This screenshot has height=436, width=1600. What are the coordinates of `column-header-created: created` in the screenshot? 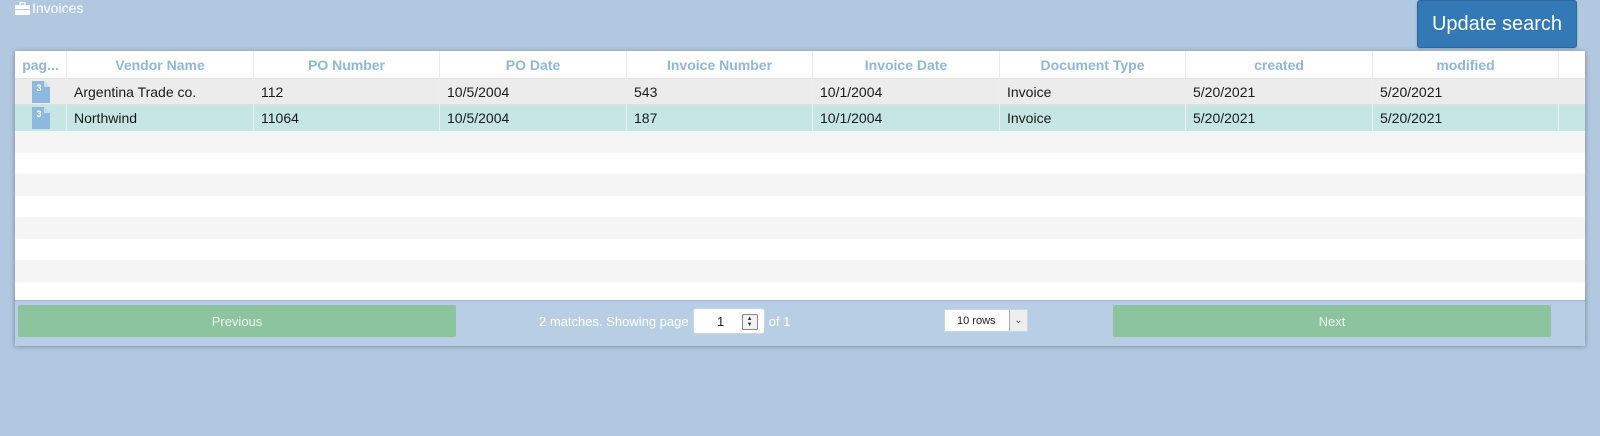 It's located at (1279, 64).